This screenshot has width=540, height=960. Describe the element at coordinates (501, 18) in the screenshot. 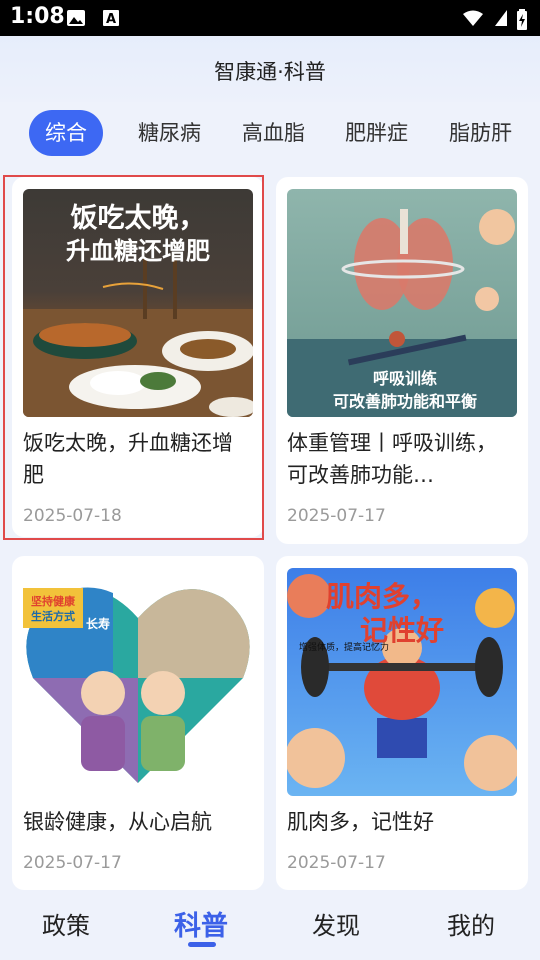

I see `signal-icon` at that location.